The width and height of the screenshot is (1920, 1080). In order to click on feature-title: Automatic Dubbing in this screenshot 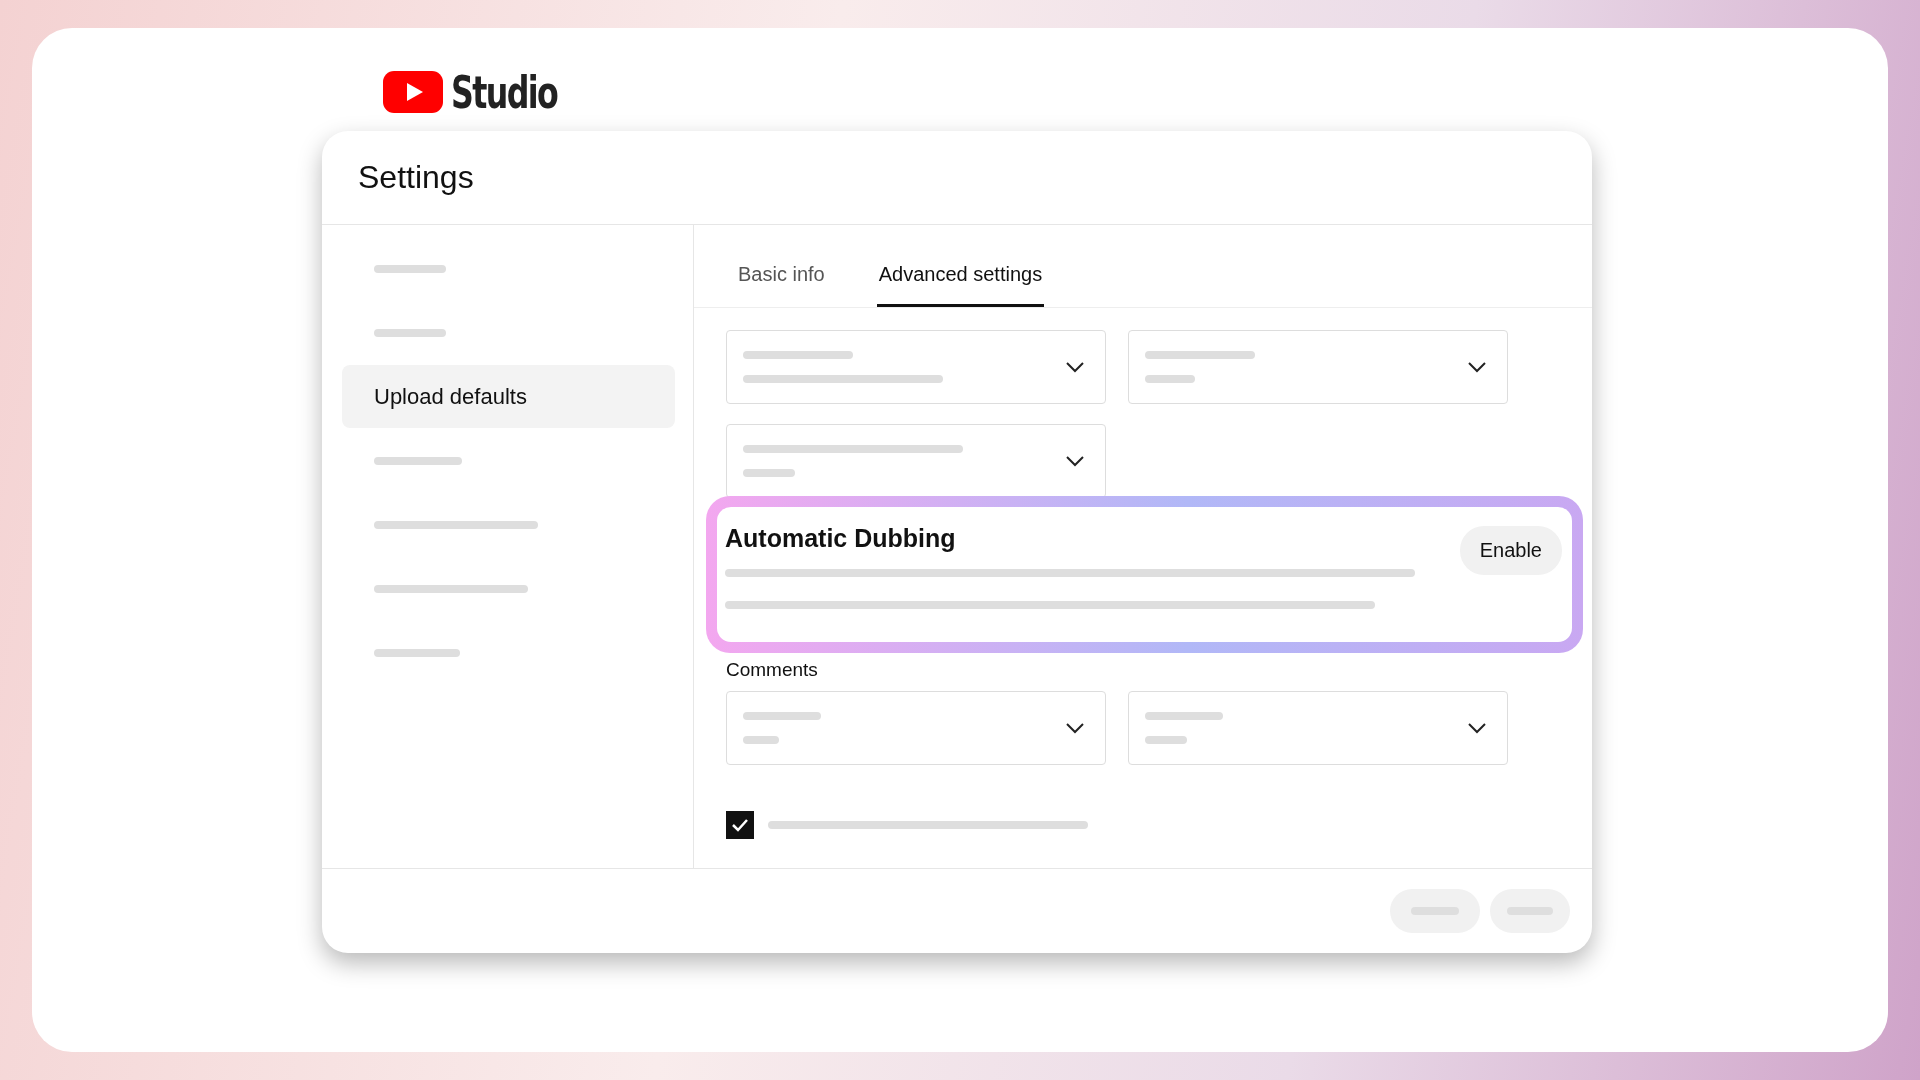, I will do `click(840, 538)`.